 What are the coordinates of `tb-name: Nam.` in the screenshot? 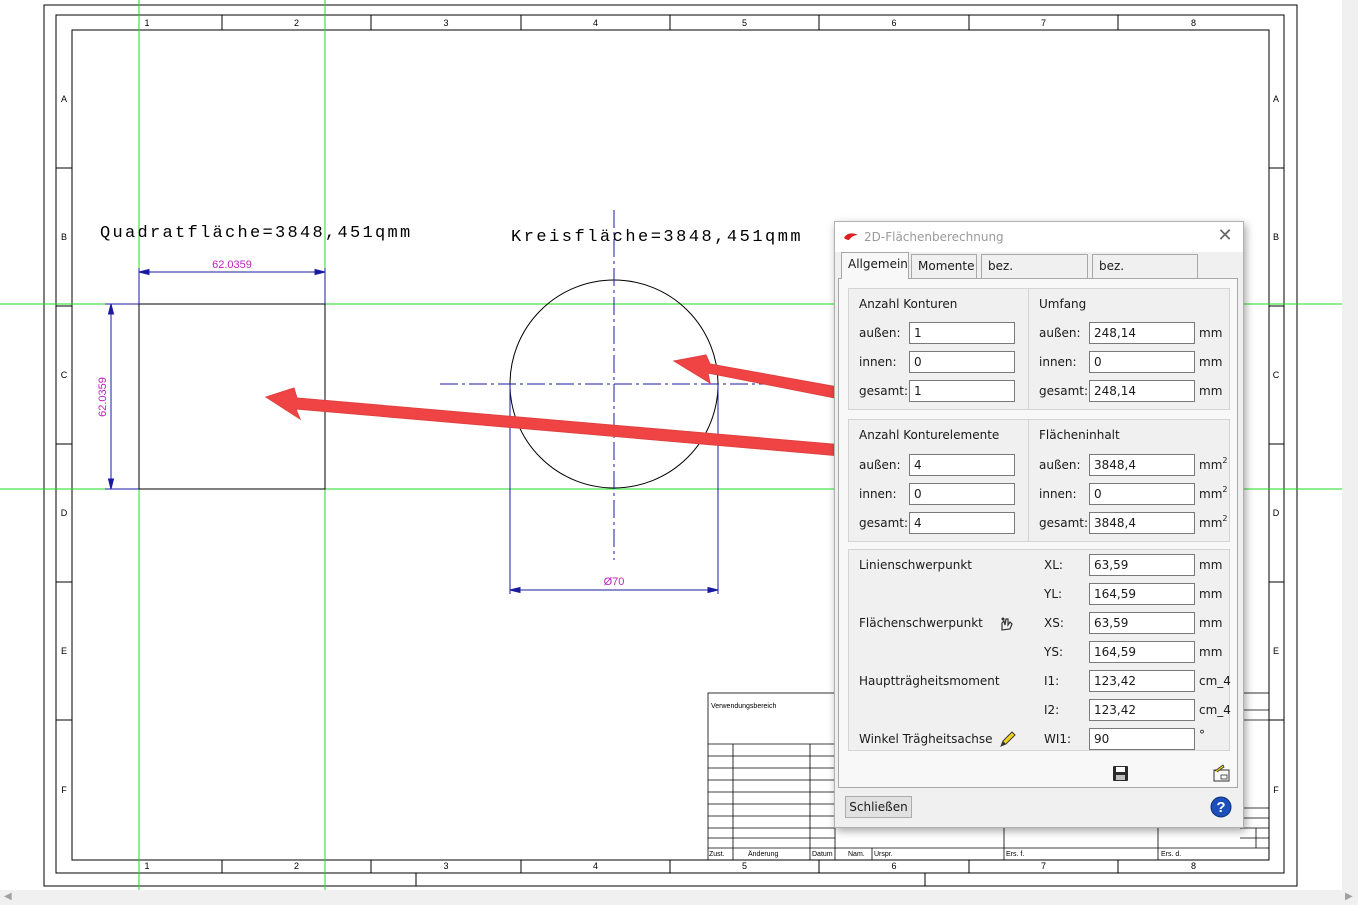 It's located at (856, 854).